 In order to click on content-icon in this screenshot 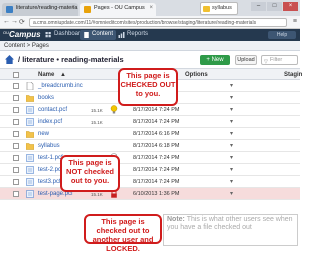, I will do `click(86, 35)`.